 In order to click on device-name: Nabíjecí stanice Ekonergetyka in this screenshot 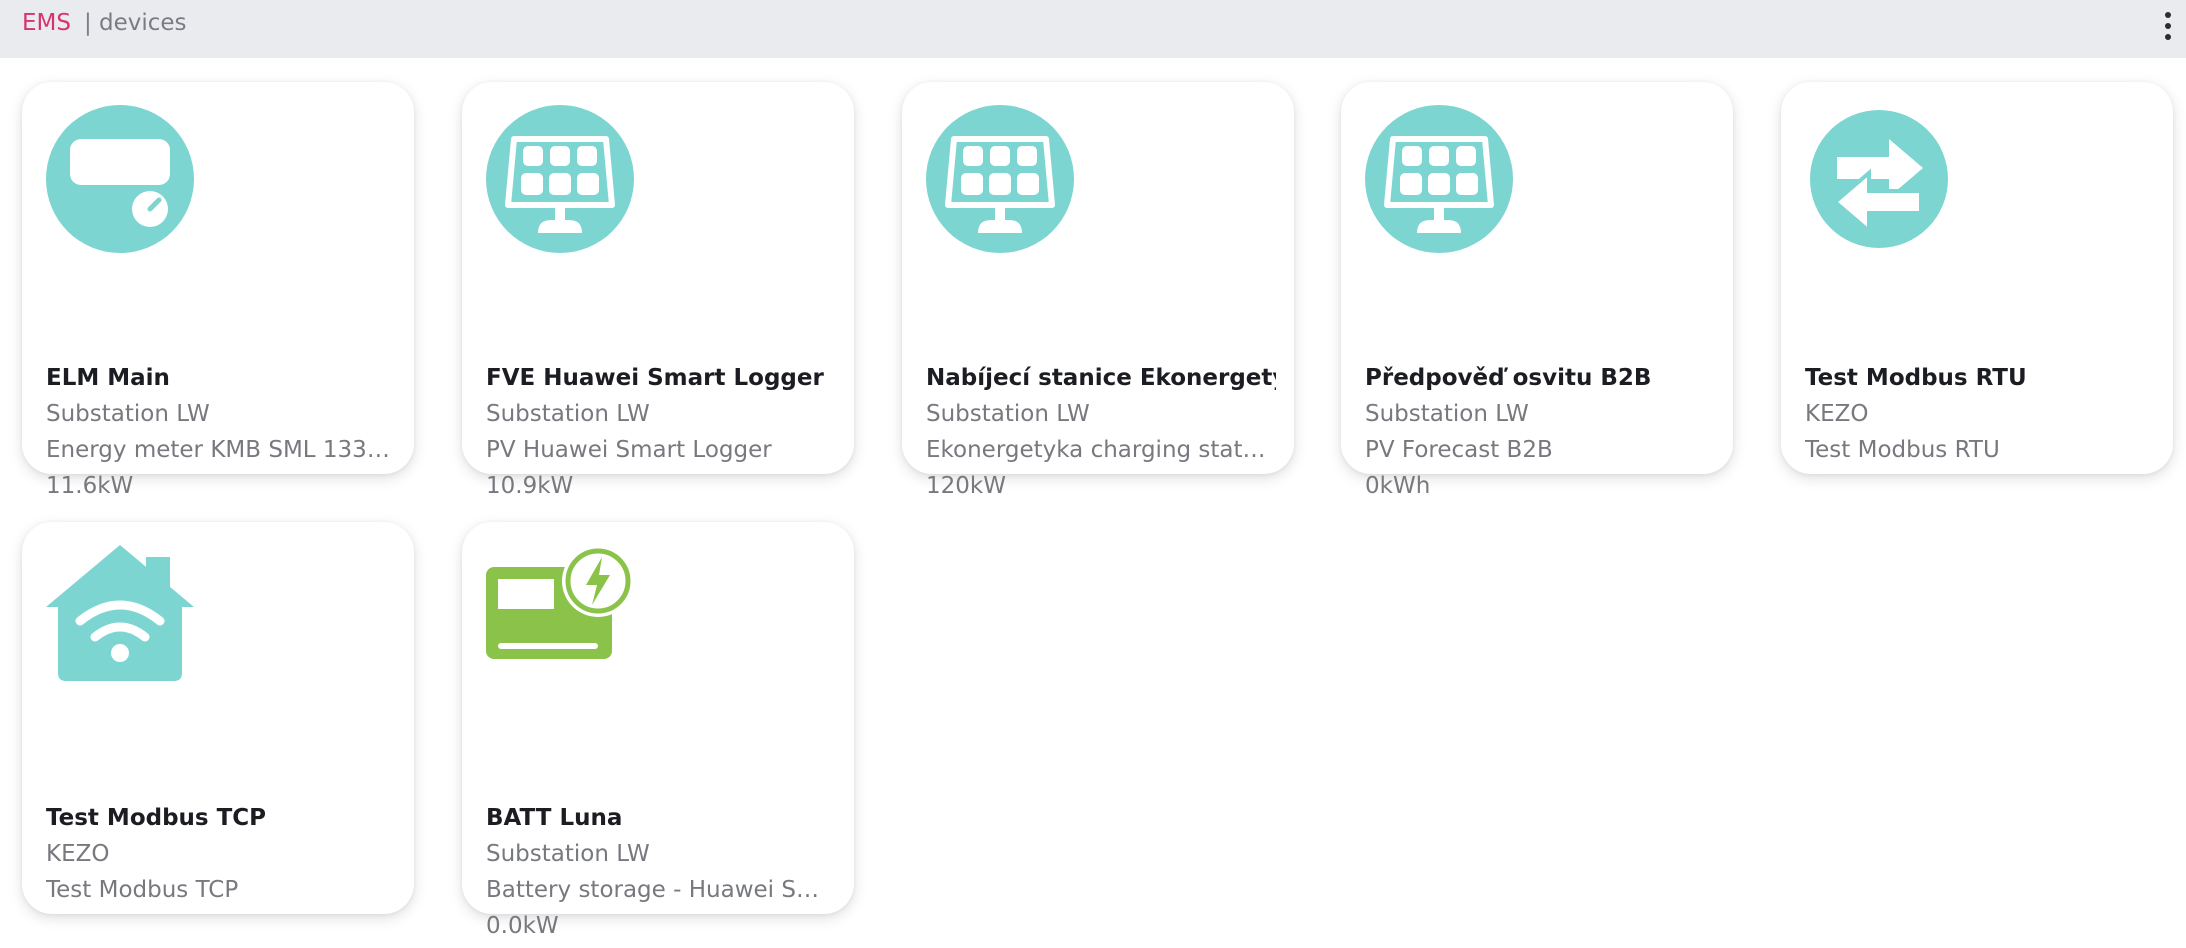, I will do `click(1101, 378)`.